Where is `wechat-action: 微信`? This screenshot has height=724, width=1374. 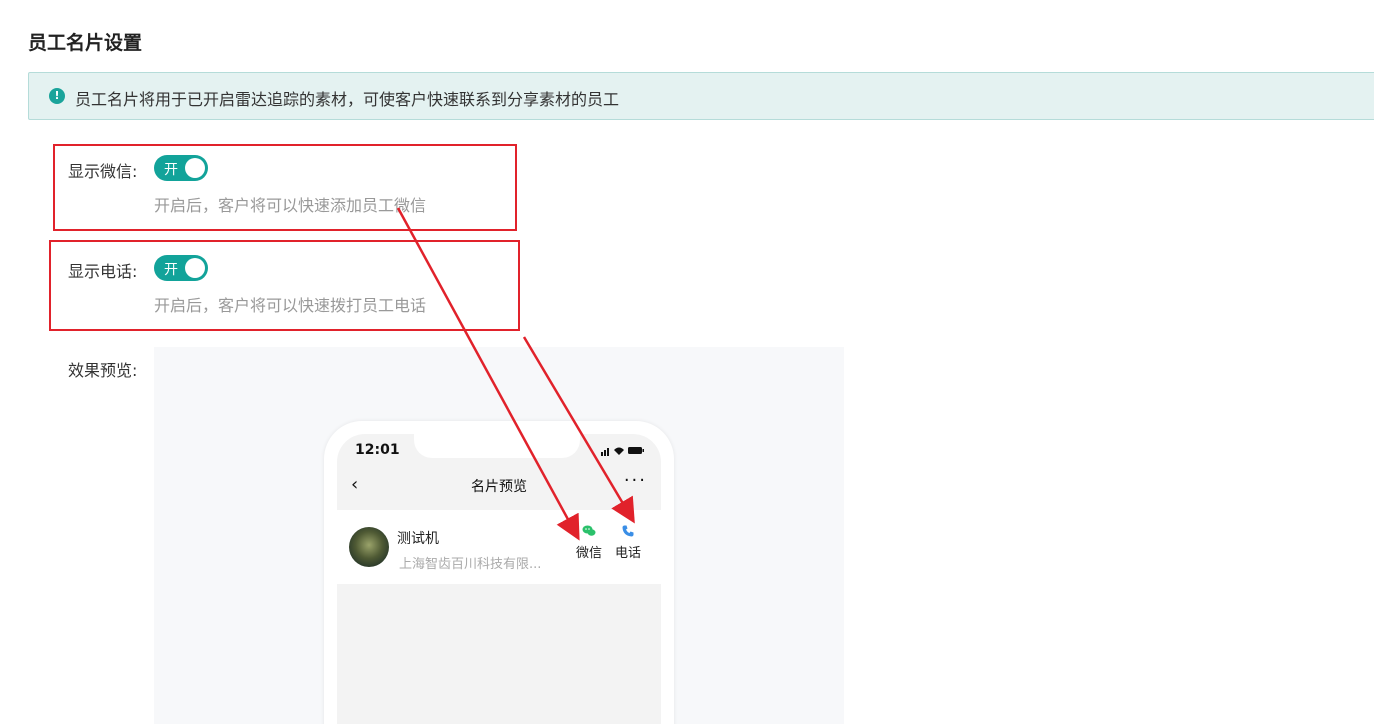 wechat-action: 微信 is located at coordinates (589, 542).